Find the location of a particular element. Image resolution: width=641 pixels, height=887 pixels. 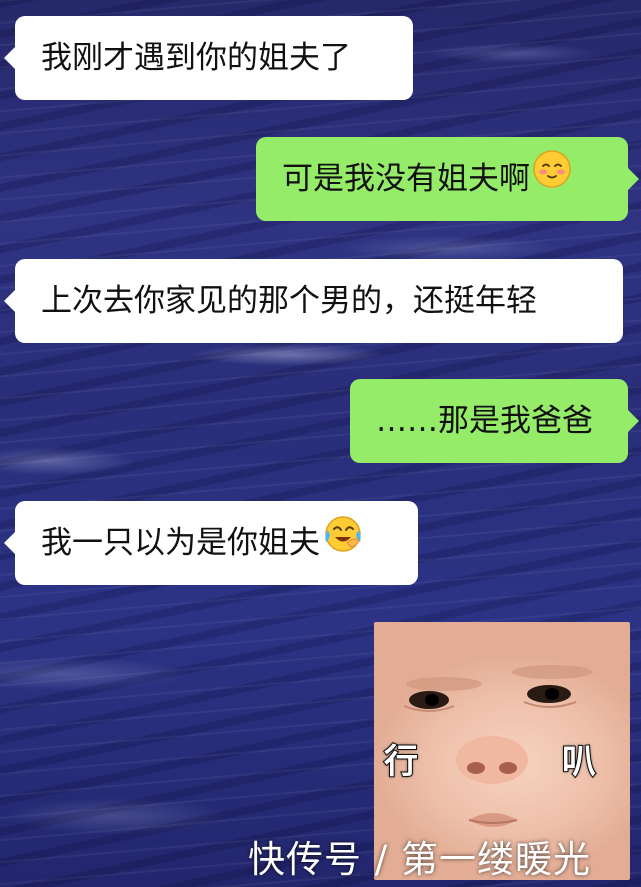

message-text: 我刚才遇到你的姐夫了 is located at coordinates (196, 58).